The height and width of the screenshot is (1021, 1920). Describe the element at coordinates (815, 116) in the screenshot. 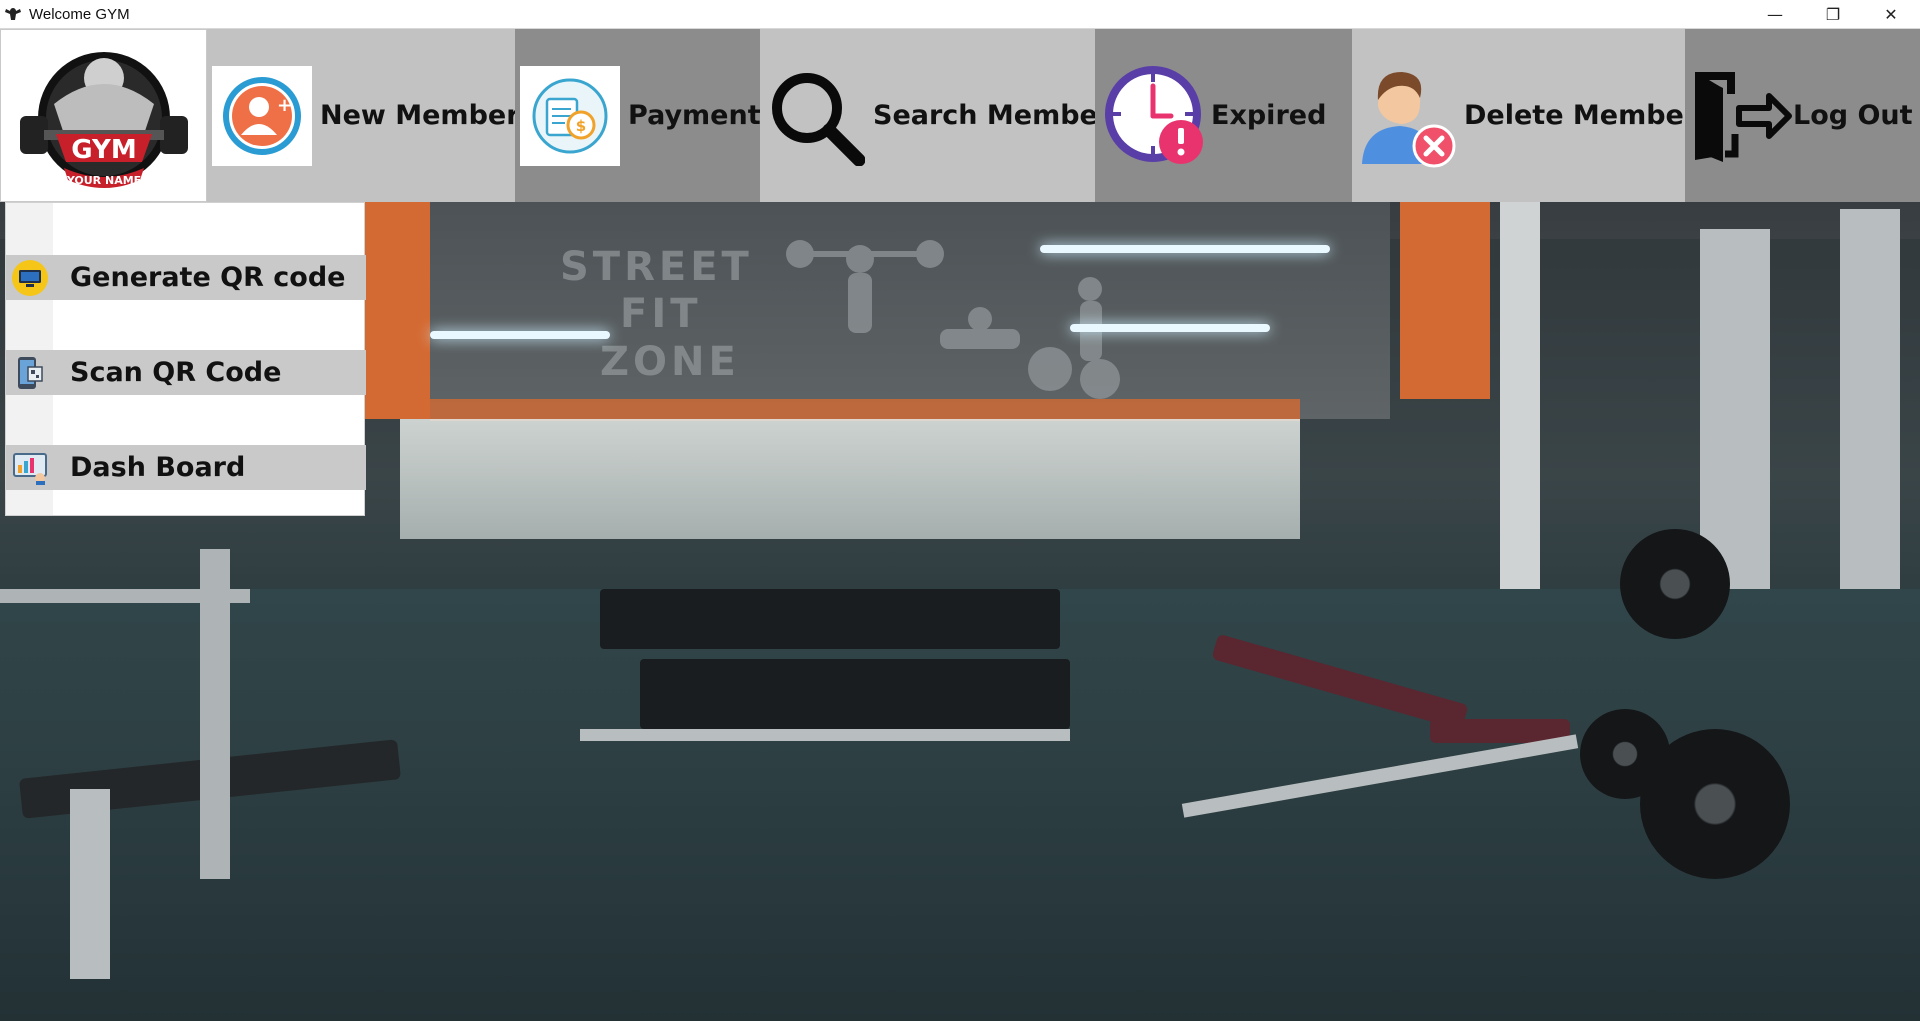

I see `search-icon` at that location.